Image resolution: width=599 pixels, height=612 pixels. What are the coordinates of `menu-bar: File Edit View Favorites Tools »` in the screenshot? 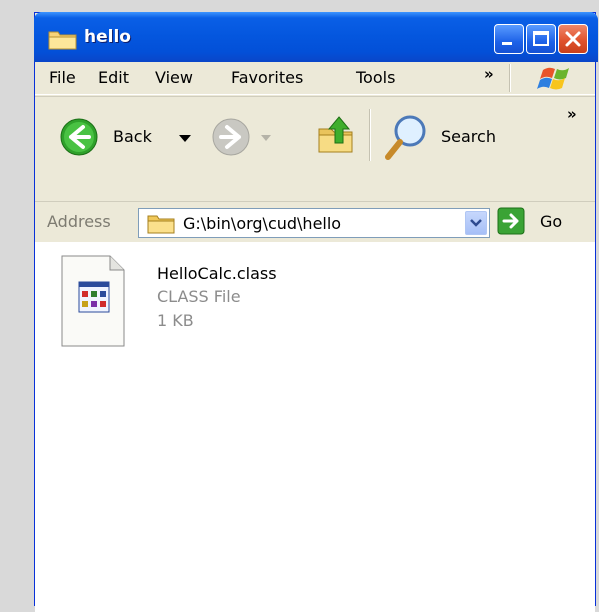 It's located at (315, 78).